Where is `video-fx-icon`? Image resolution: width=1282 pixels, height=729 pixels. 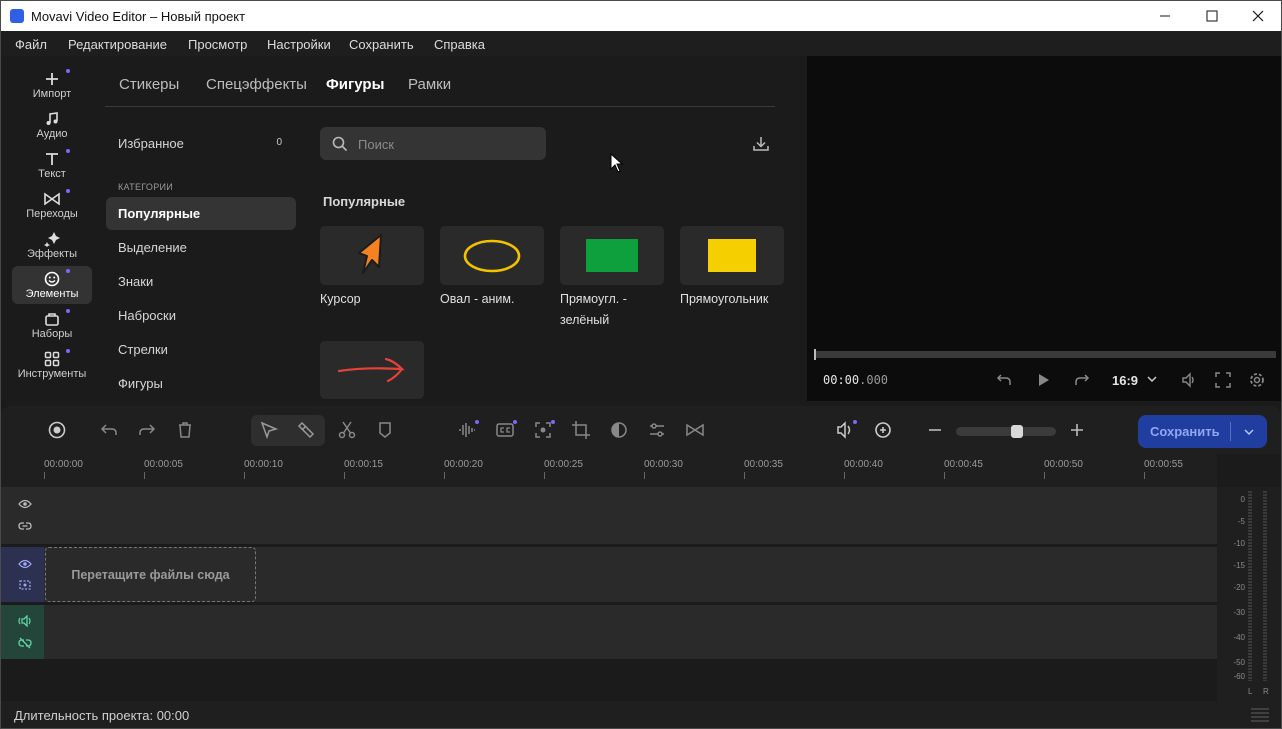
video-fx-icon is located at coordinates (25, 585).